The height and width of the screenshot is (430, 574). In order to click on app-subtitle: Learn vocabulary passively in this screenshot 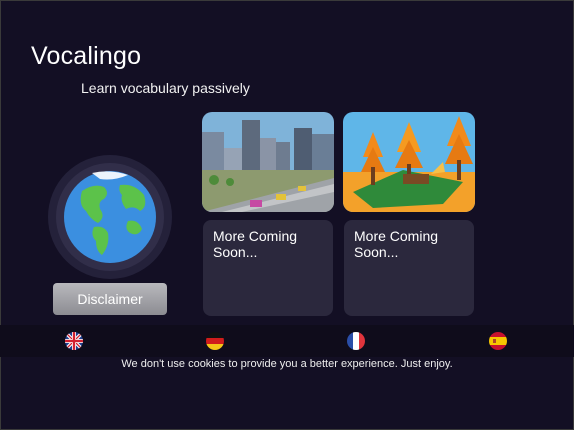, I will do `click(165, 88)`.